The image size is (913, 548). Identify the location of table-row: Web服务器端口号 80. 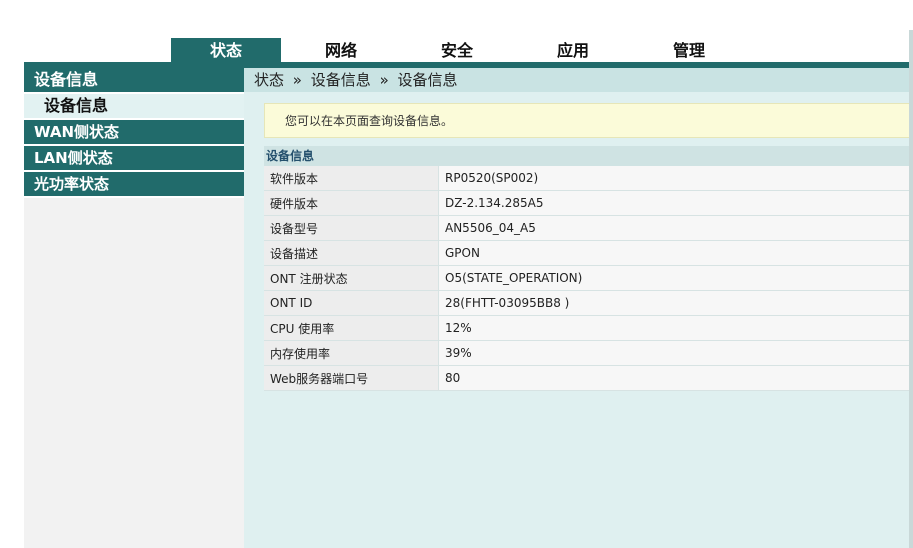
(586, 378).